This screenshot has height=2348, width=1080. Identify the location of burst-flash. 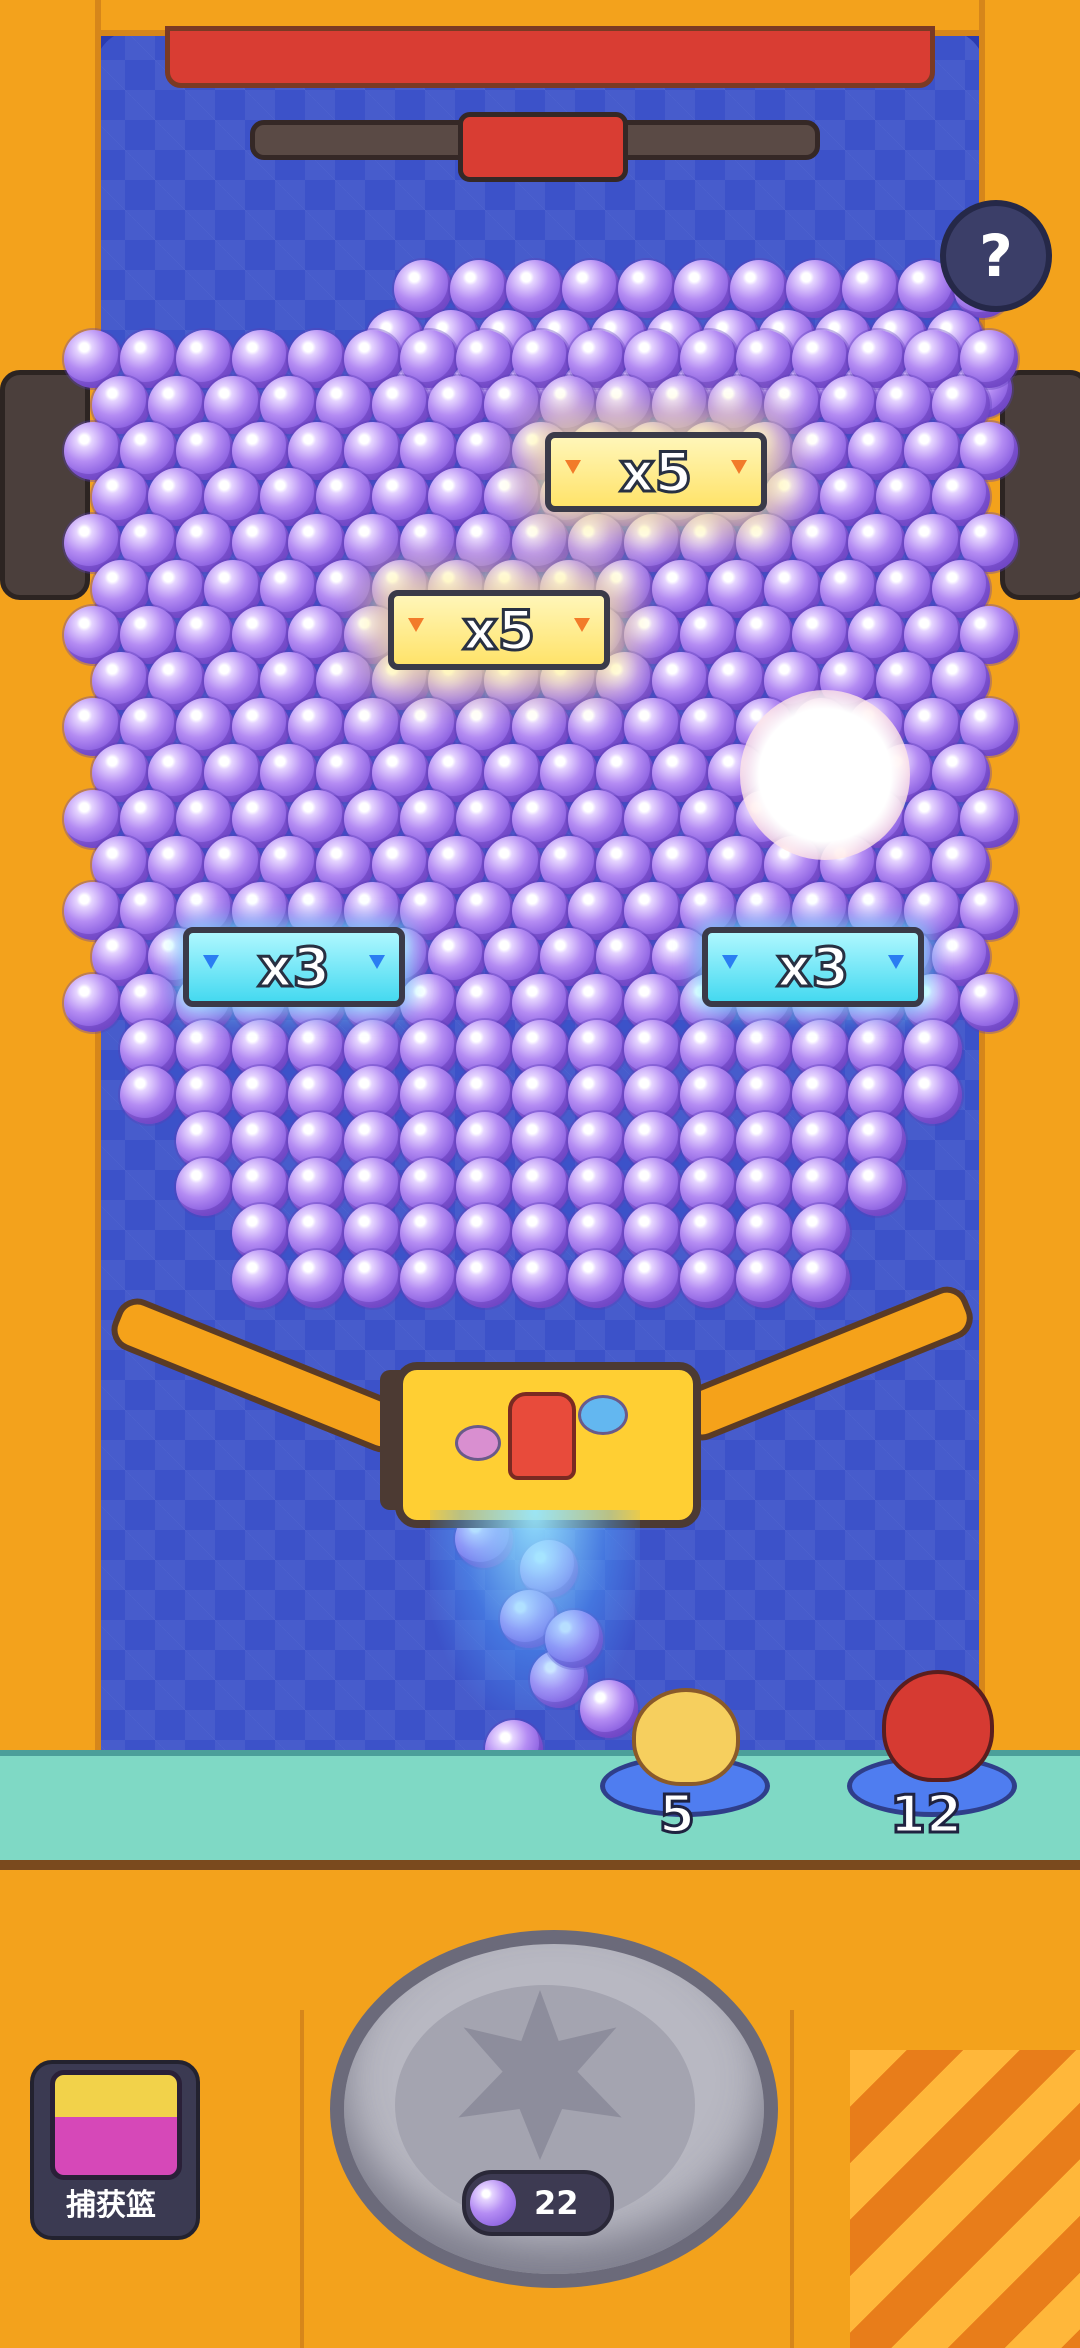
(825, 775).